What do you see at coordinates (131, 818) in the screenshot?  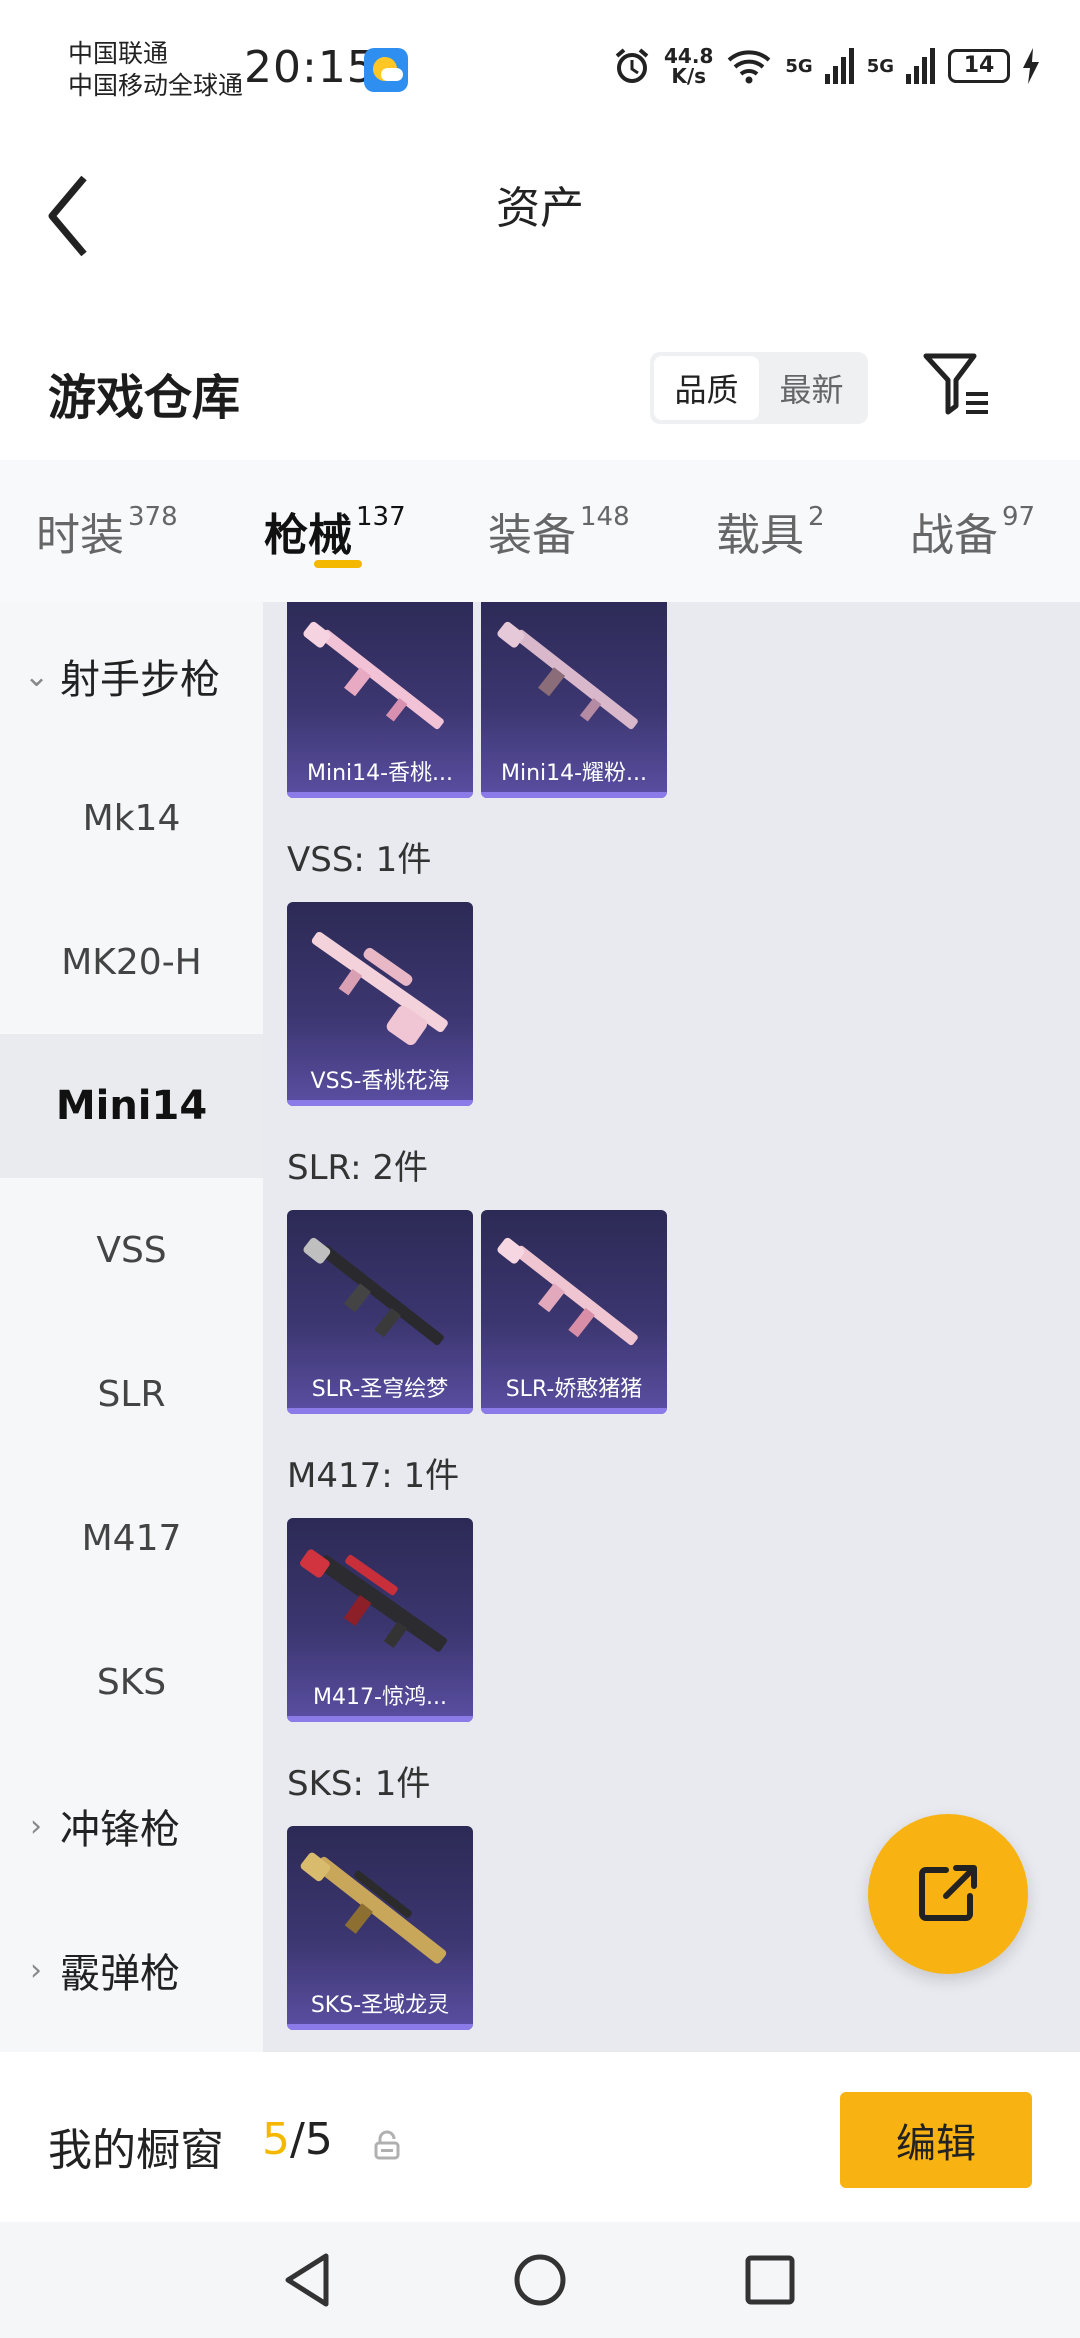 I see `sidebar-item-mk14: Mk14` at bounding box center [131, 818].